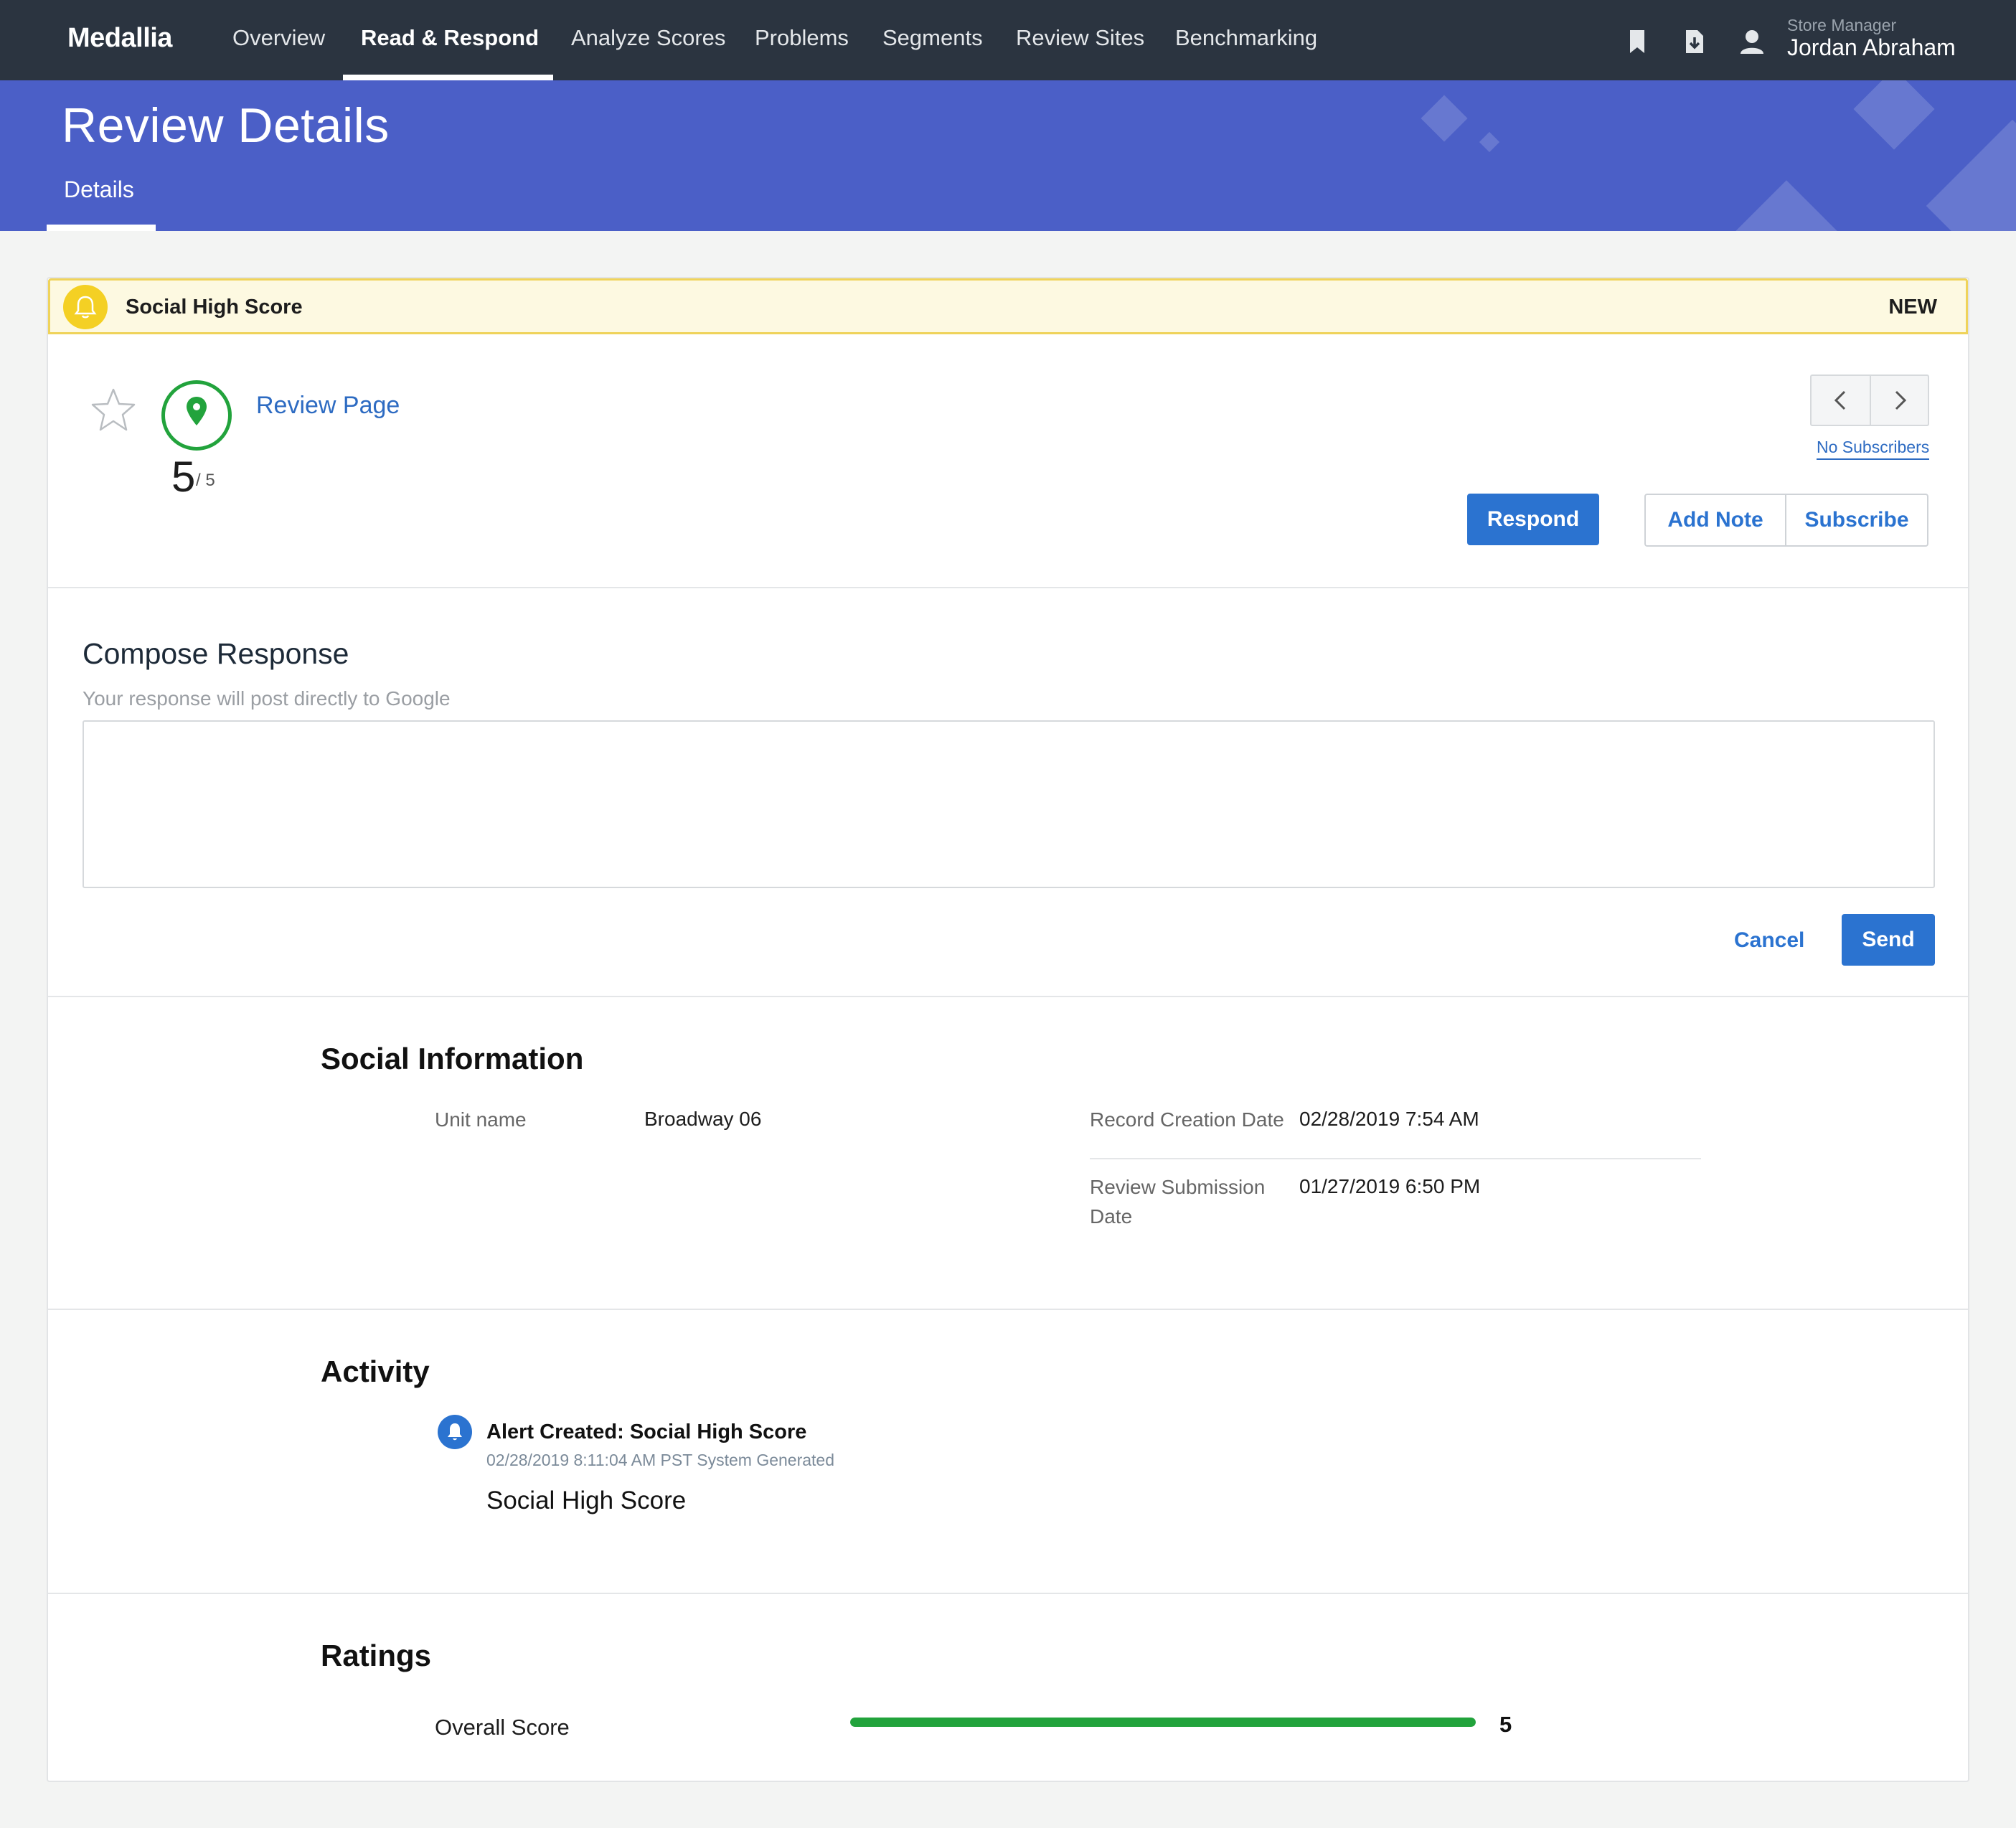 The width and height of the screenshot is (2016, 1828). I want to click on nav-overview: Overview, so click(278, 38).